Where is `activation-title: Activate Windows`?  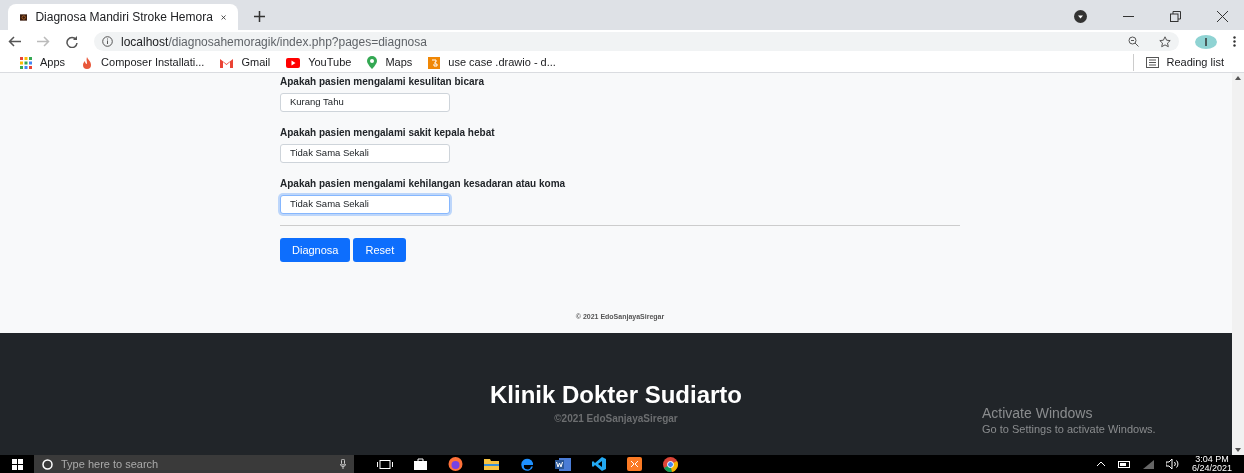 activation-title: Activate Windows is located at coordinates (1038, 413).